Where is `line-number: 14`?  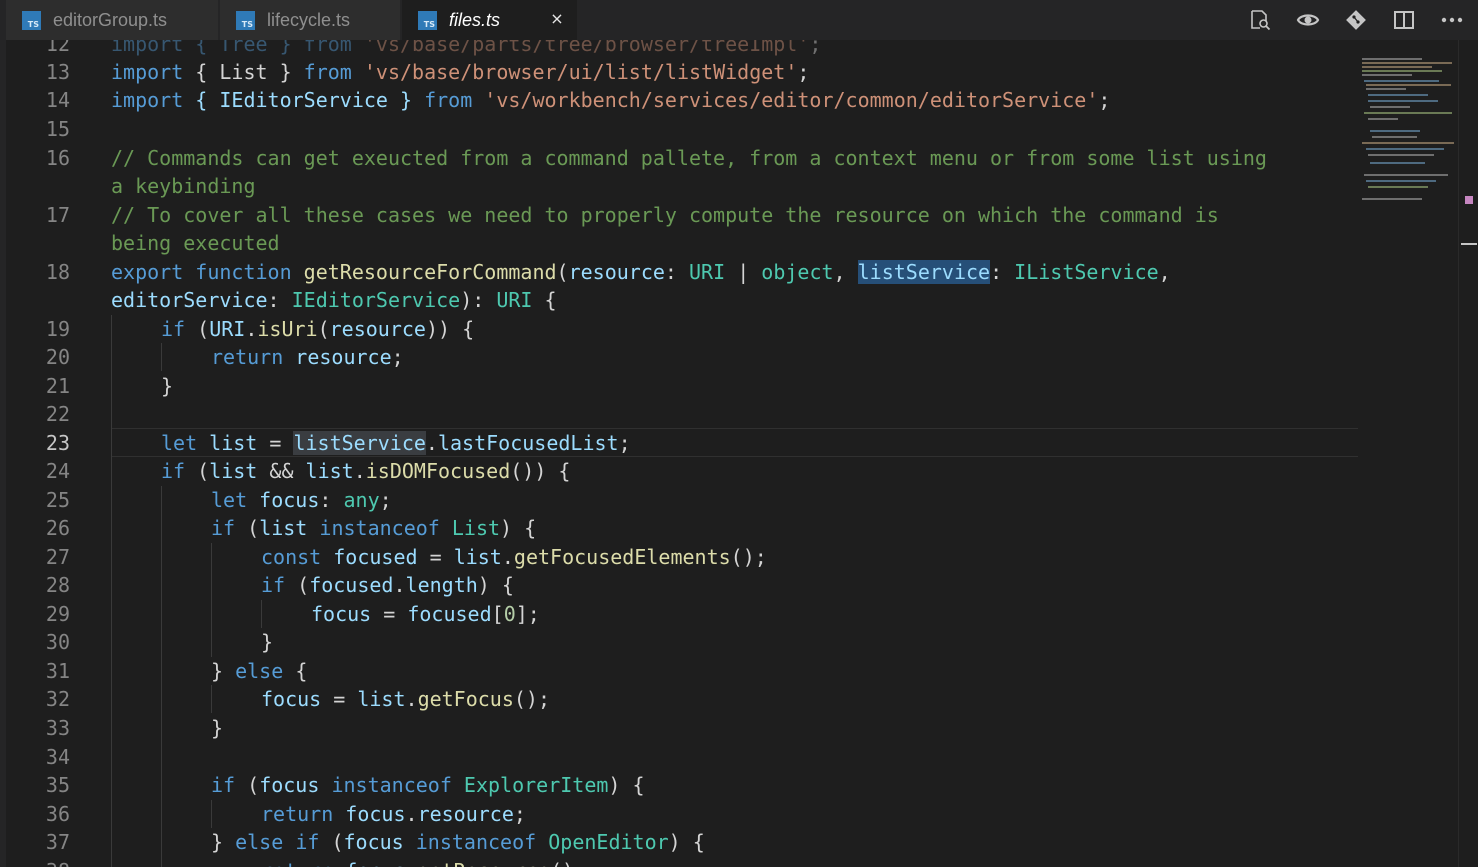
line-number: 14 is located at coordinates (57, 100).